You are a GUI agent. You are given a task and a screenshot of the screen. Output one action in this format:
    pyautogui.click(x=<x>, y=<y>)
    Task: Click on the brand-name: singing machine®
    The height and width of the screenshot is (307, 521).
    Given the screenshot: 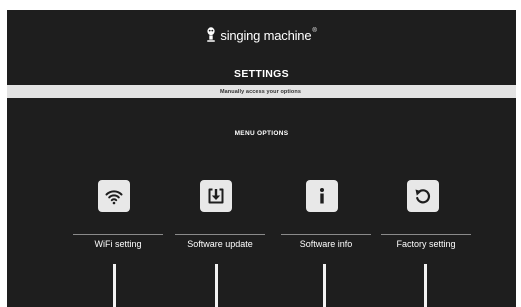 What is the action you would take?
    pyautogui.click(x=268, y=35)
    